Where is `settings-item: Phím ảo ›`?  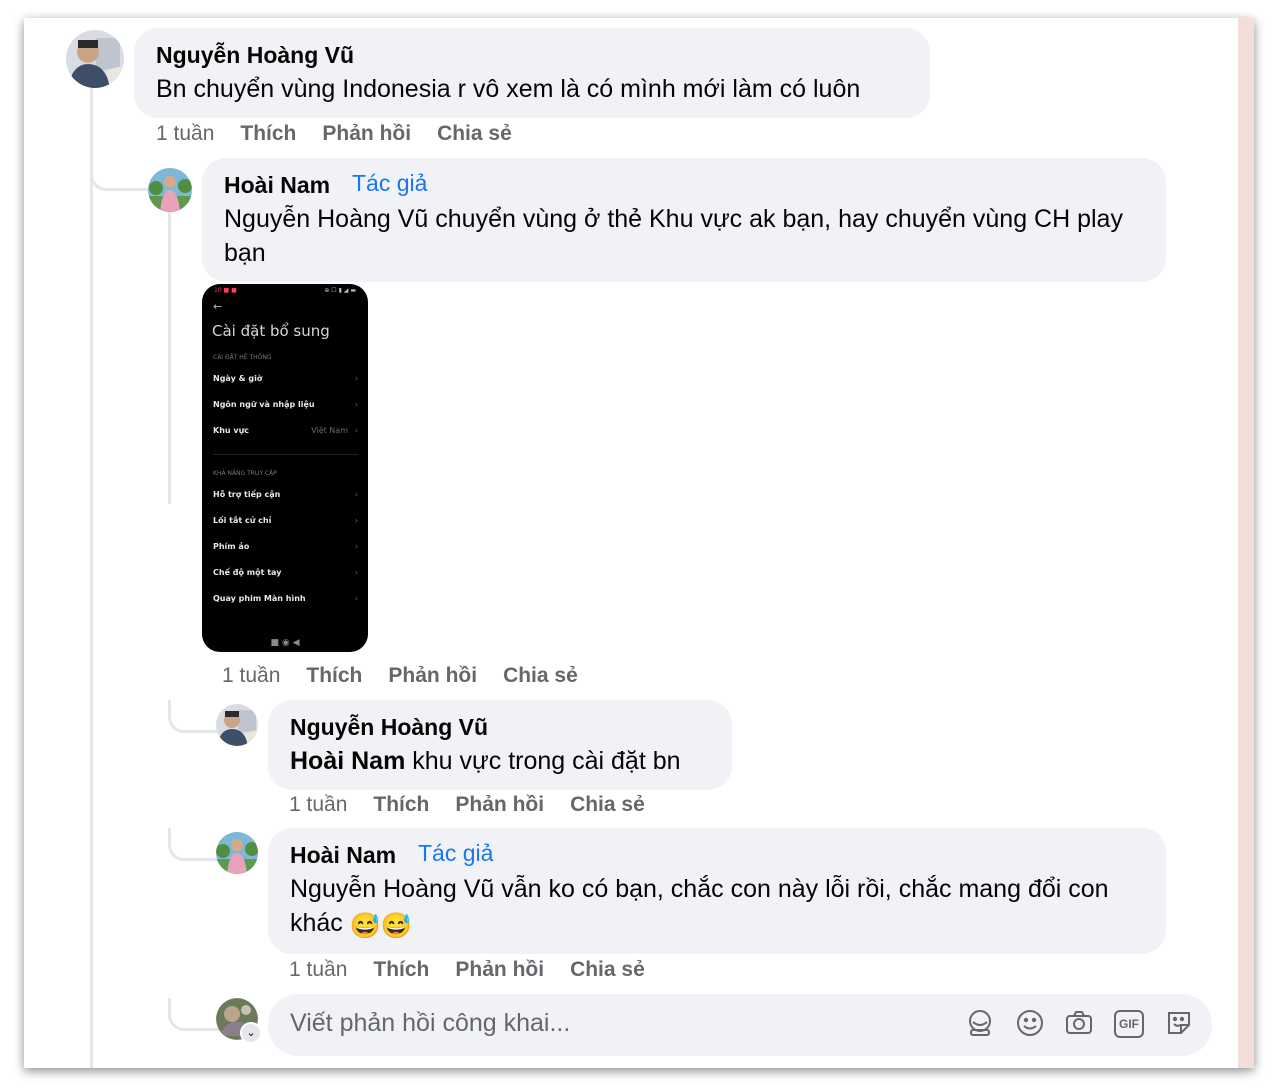
settings-item: Phím ảo › is located at coordinates (285, 546).